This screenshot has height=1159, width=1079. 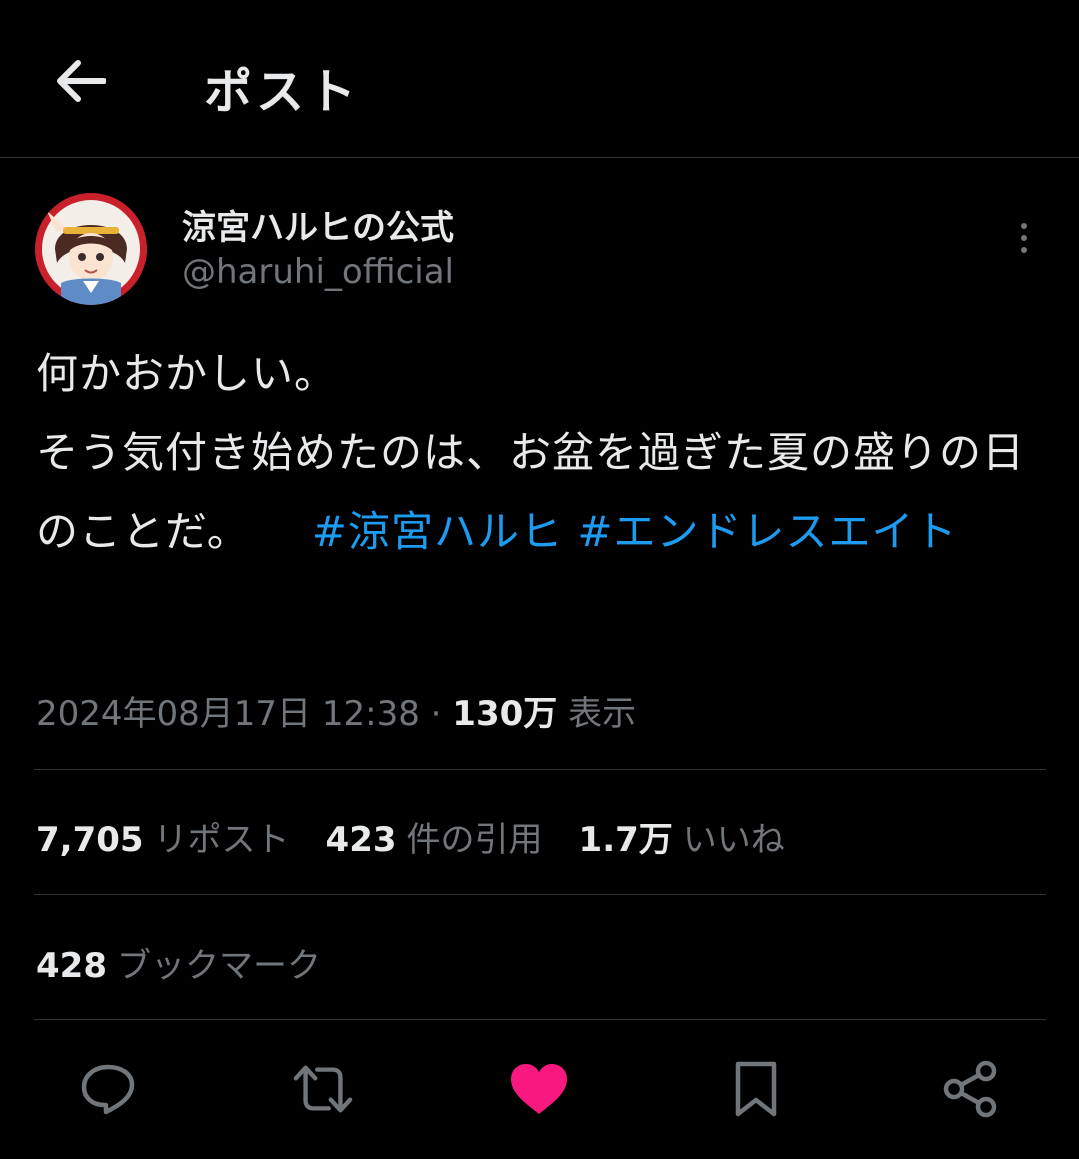 I want to click on share-icon, so click(x=970, y=1089).